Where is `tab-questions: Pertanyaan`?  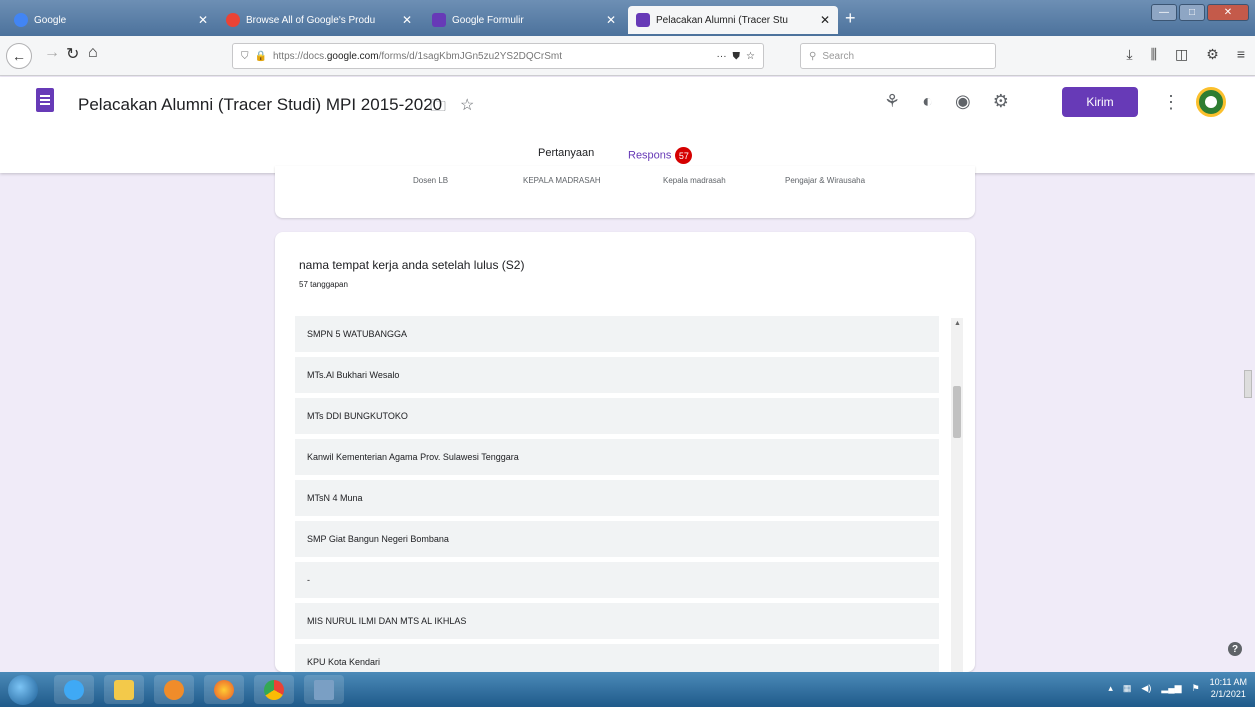 tab-questions: Pertanyaan is located at coordinates (566, 153).